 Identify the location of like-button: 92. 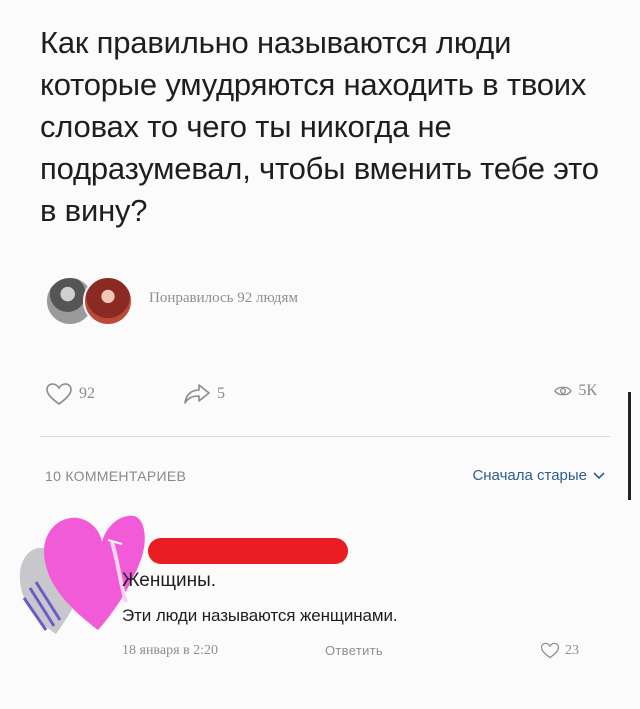
(70, 394).